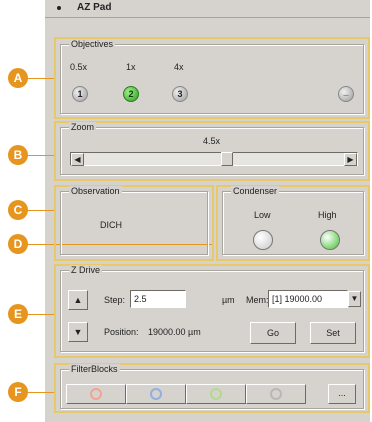 Image resolution: width=372 pixels, height=422 pixels. Describe the element at coordinates (262, 215) in the screenshot. I see `condenser-low-label: Low` at that location.